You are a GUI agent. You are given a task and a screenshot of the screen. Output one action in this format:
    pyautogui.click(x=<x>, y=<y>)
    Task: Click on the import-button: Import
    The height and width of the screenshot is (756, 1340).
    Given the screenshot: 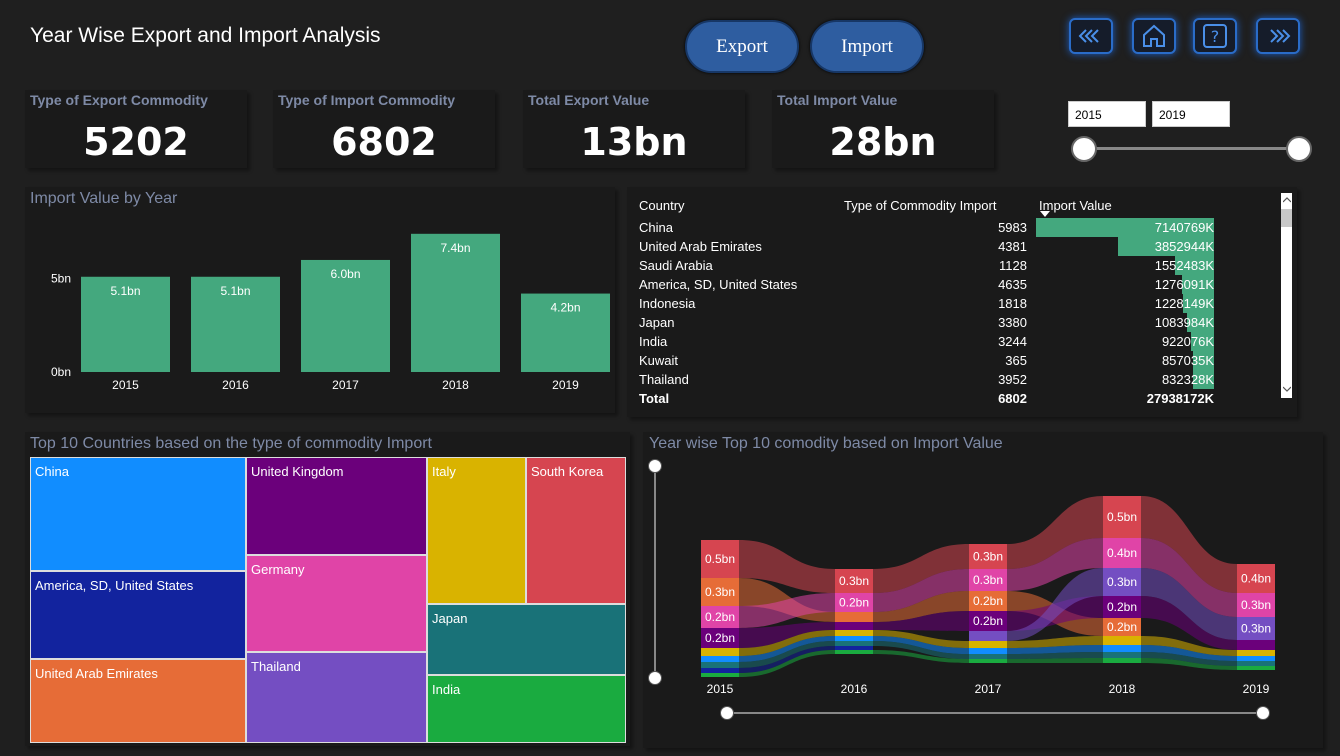 What is the action you would take?
    pyautogui.click(x=867, y=46)
    